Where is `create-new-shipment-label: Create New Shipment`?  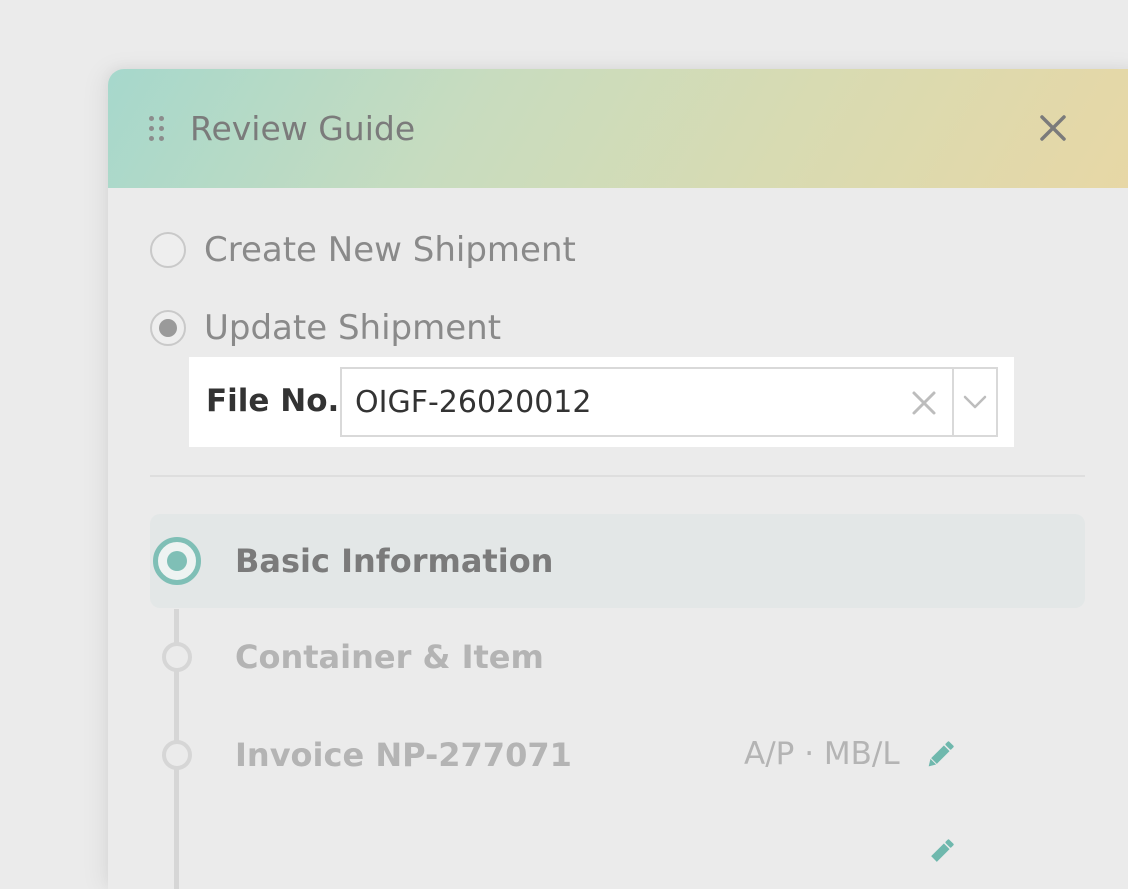
create-new-shipment-label: Create New Shipment is located at coordinates (390, 250).